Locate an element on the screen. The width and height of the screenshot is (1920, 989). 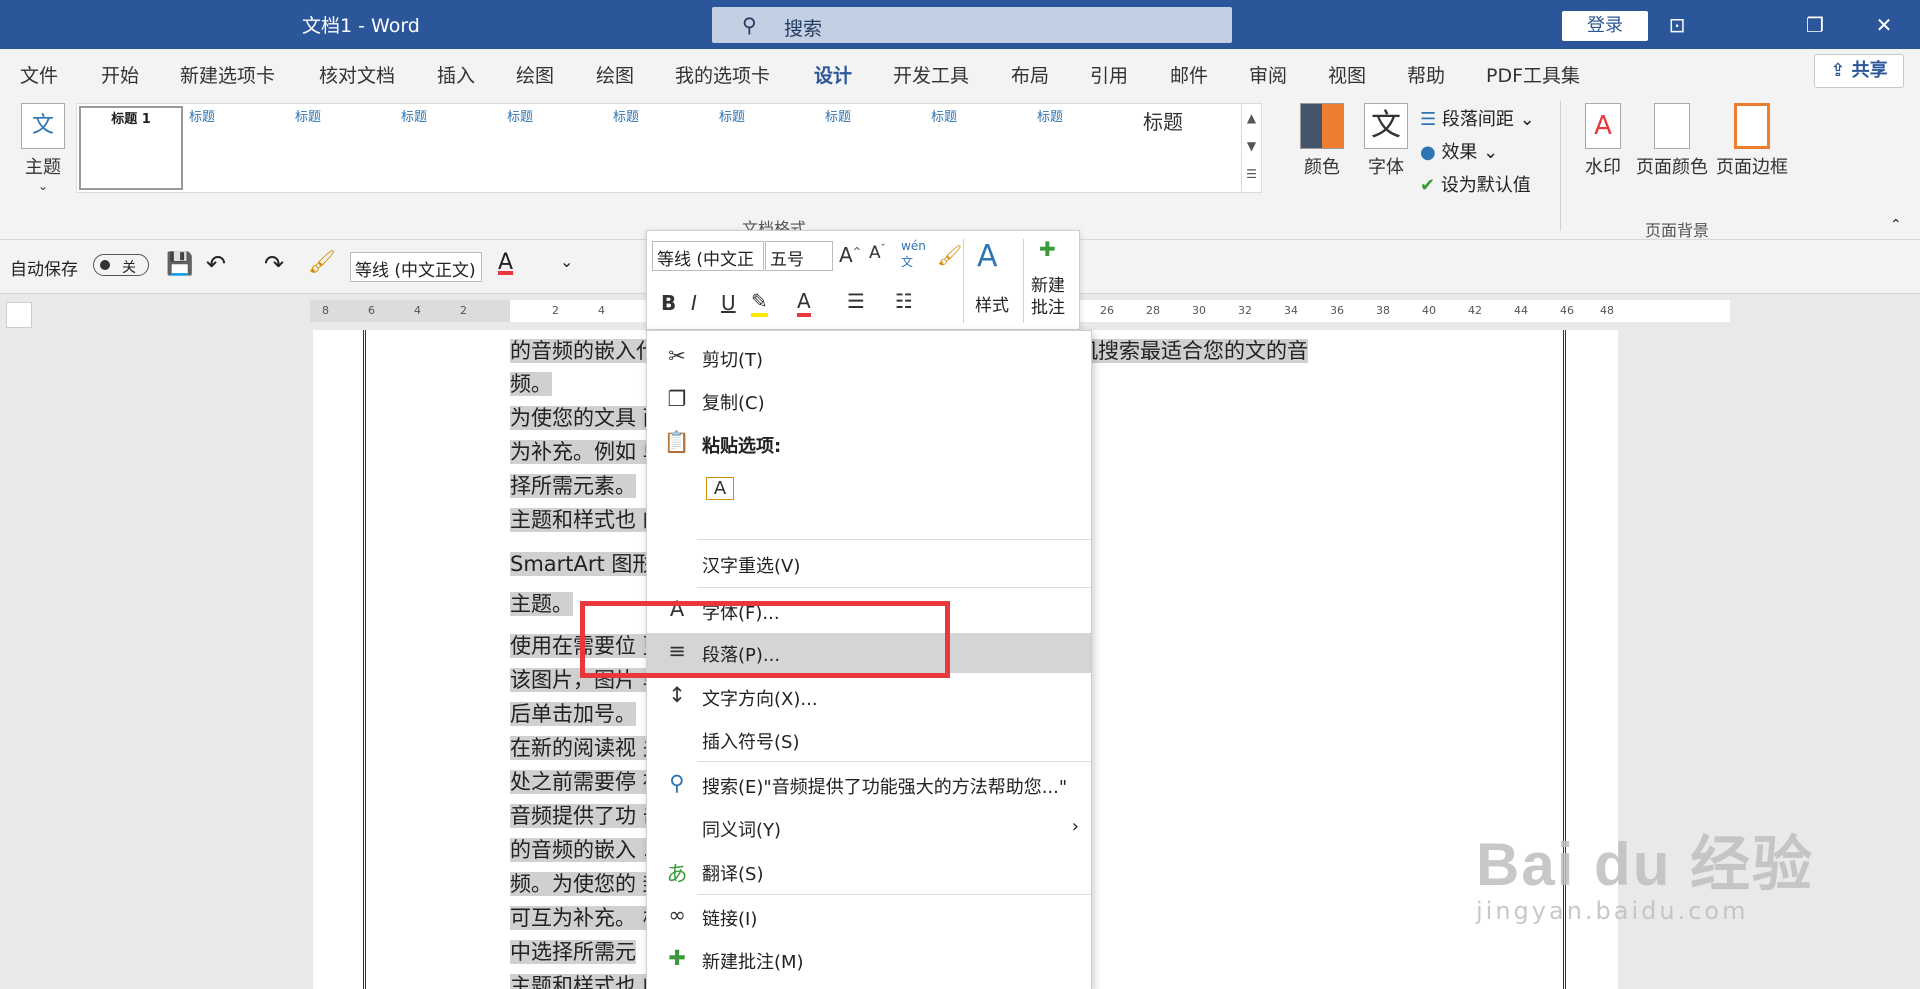
page-color-icon is located at coordinates (1672, 126).